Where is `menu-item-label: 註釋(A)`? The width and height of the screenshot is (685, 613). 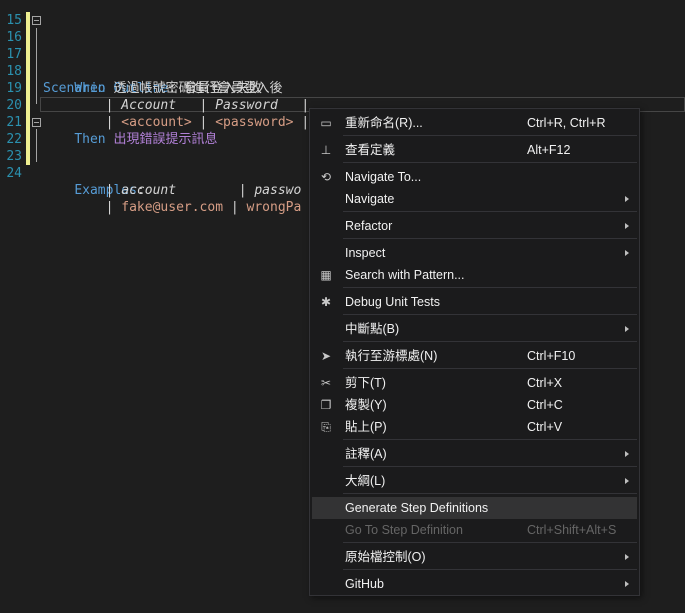
menu-item-label: 註釋(A) is located at coordinates (366, 454).